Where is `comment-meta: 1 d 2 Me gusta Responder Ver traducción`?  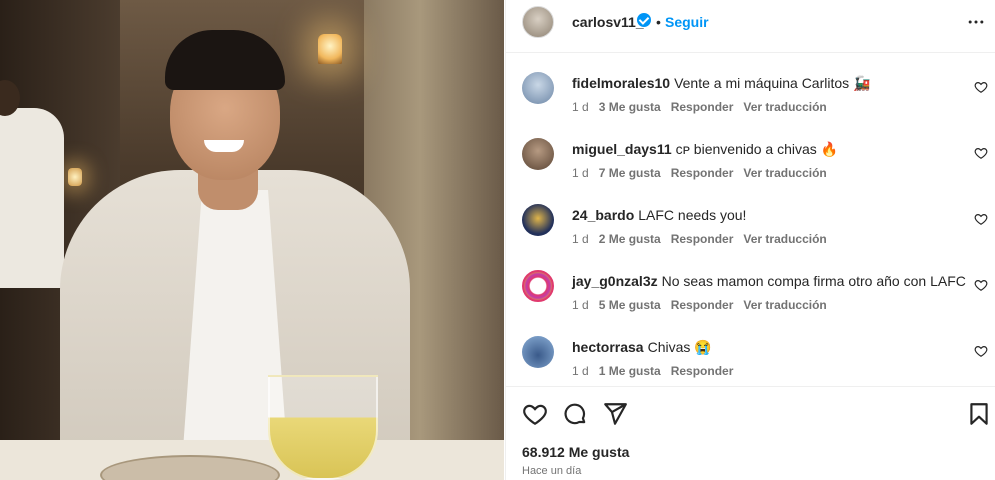 comment-meta: 1 d 2 Me gusta Responder Ver traducción is located at coordinates (704, 239).